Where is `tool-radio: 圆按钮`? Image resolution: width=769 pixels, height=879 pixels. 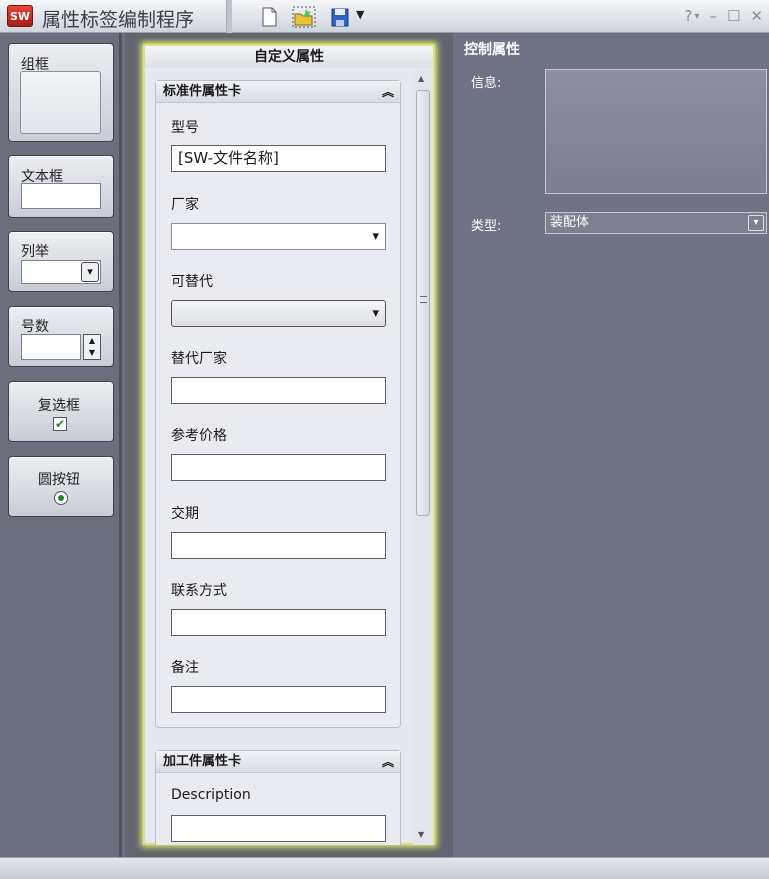 tool-radio: 圆按钮 is located at coordinates (61, 486).